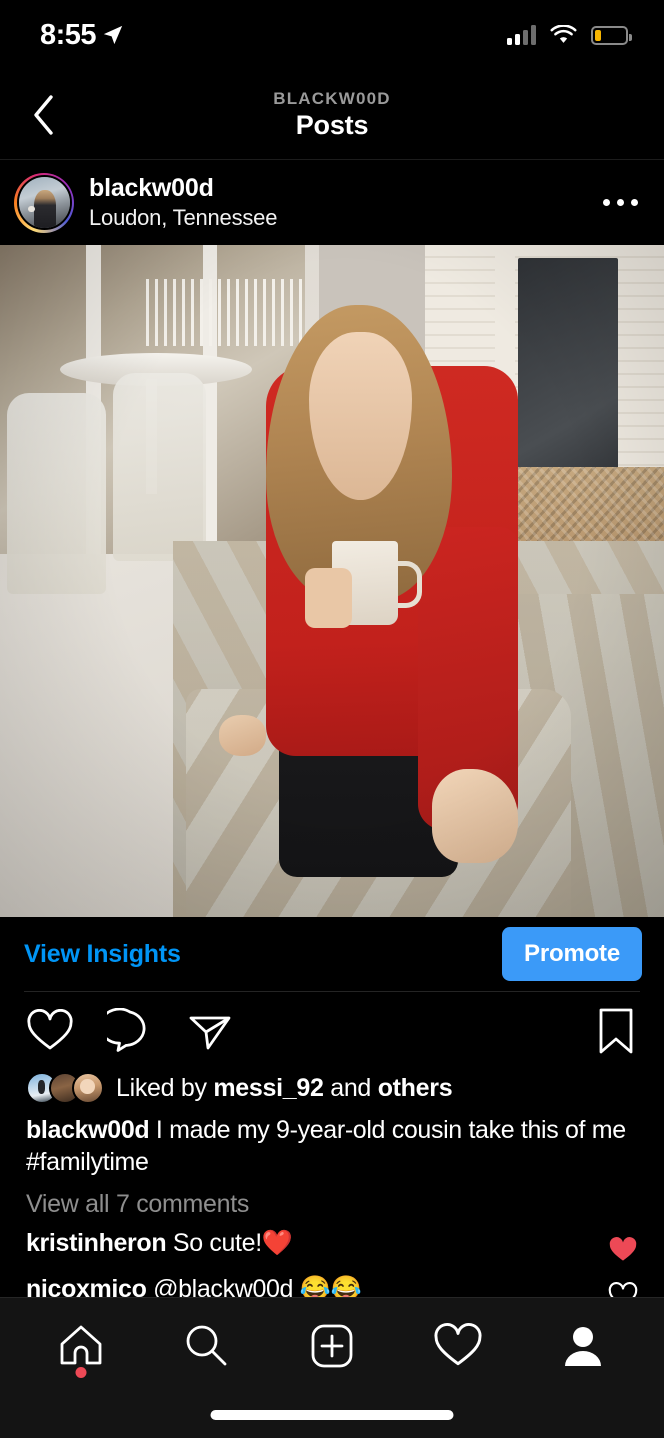  What do you see at coordinates (563, 34) in the screenshot?
I see `wifi-icon` at bounding box center [563, 34].